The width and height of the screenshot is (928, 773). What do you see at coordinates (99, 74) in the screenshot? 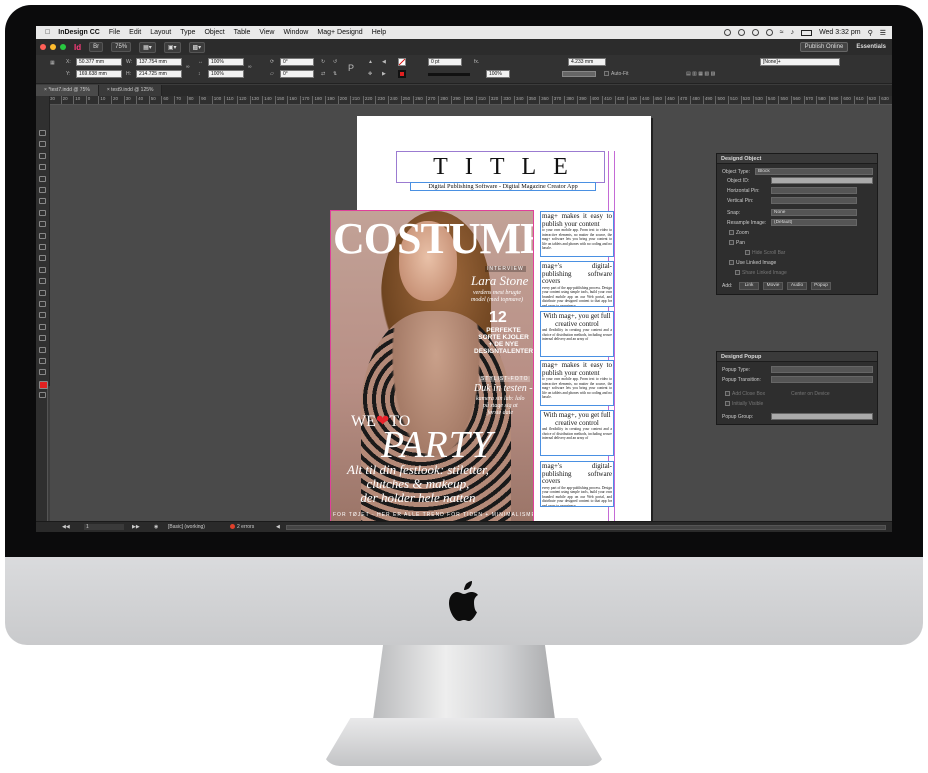
I see `y-position-field: 169.638 mm` at bounding box center [99, 74].